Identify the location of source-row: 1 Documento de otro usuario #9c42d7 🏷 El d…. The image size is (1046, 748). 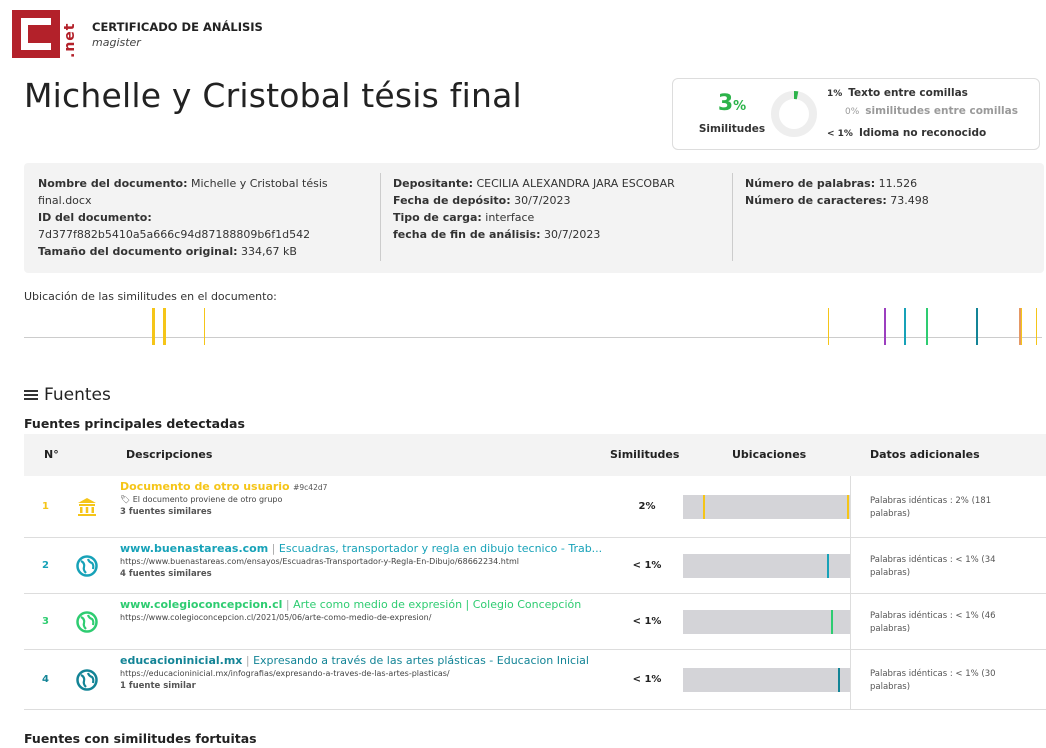
(535, 507).